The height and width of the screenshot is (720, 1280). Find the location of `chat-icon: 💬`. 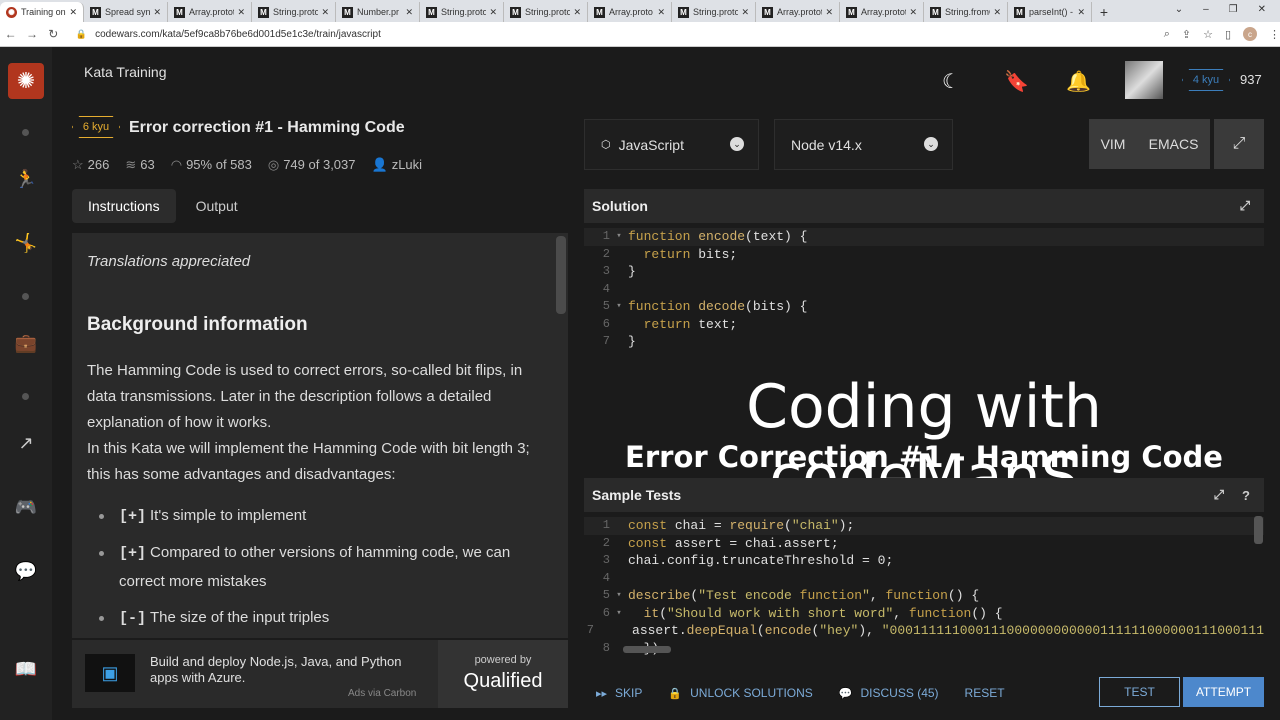

chat-icon: 💬 is located at coordinates (26, 571).